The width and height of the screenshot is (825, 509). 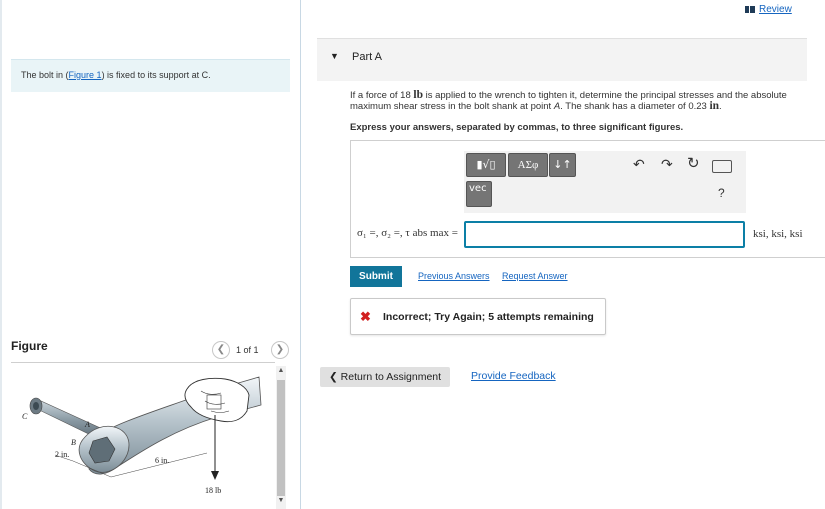 What do you see at coordinates (562, 165) in the screenshot?
I see `sort-arrows-button: ↓↑` at bounding box center [562, 165].